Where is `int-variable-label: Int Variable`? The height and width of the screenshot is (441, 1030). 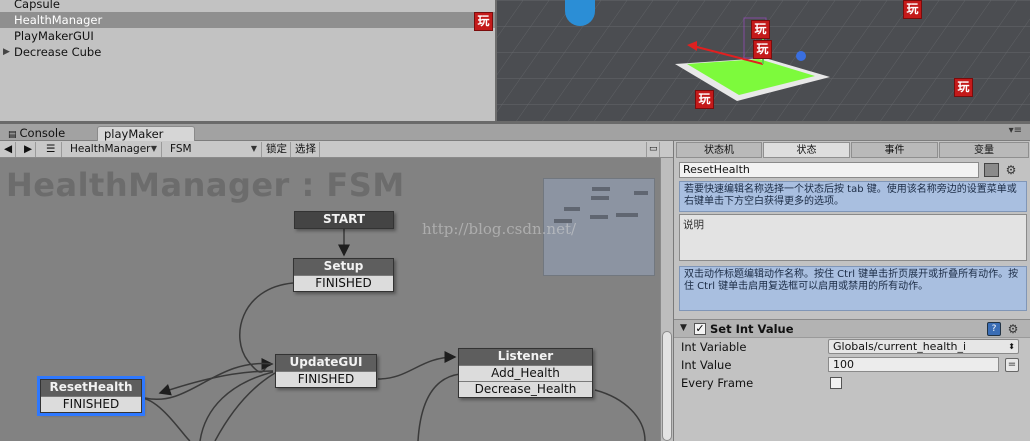
int-variable-label: Int Variable is located at coordinates (714, 347).